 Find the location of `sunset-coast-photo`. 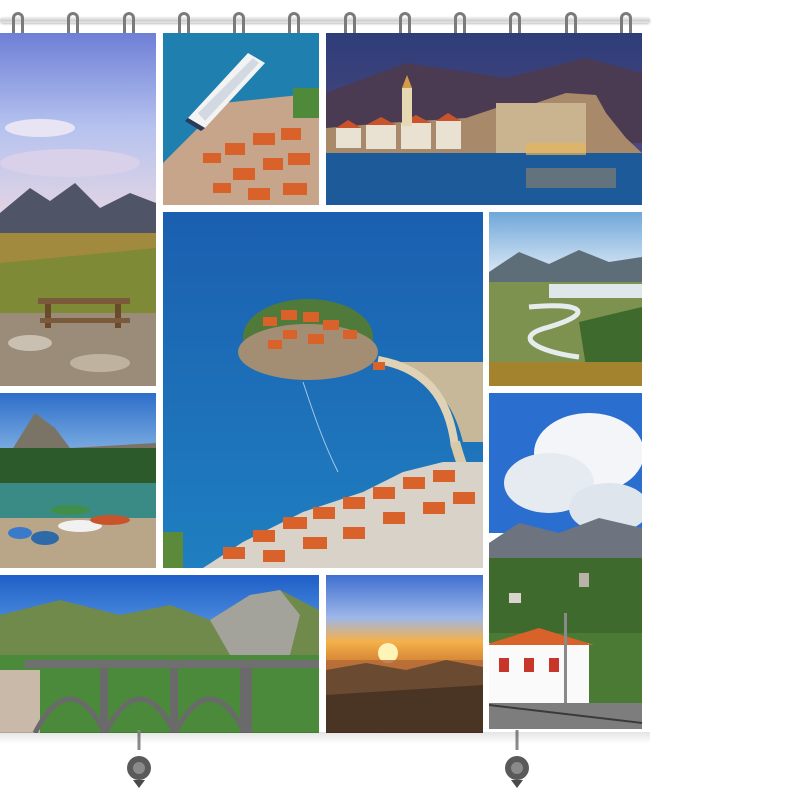

sunset-coast-photo is located at coordinates (404, 654).